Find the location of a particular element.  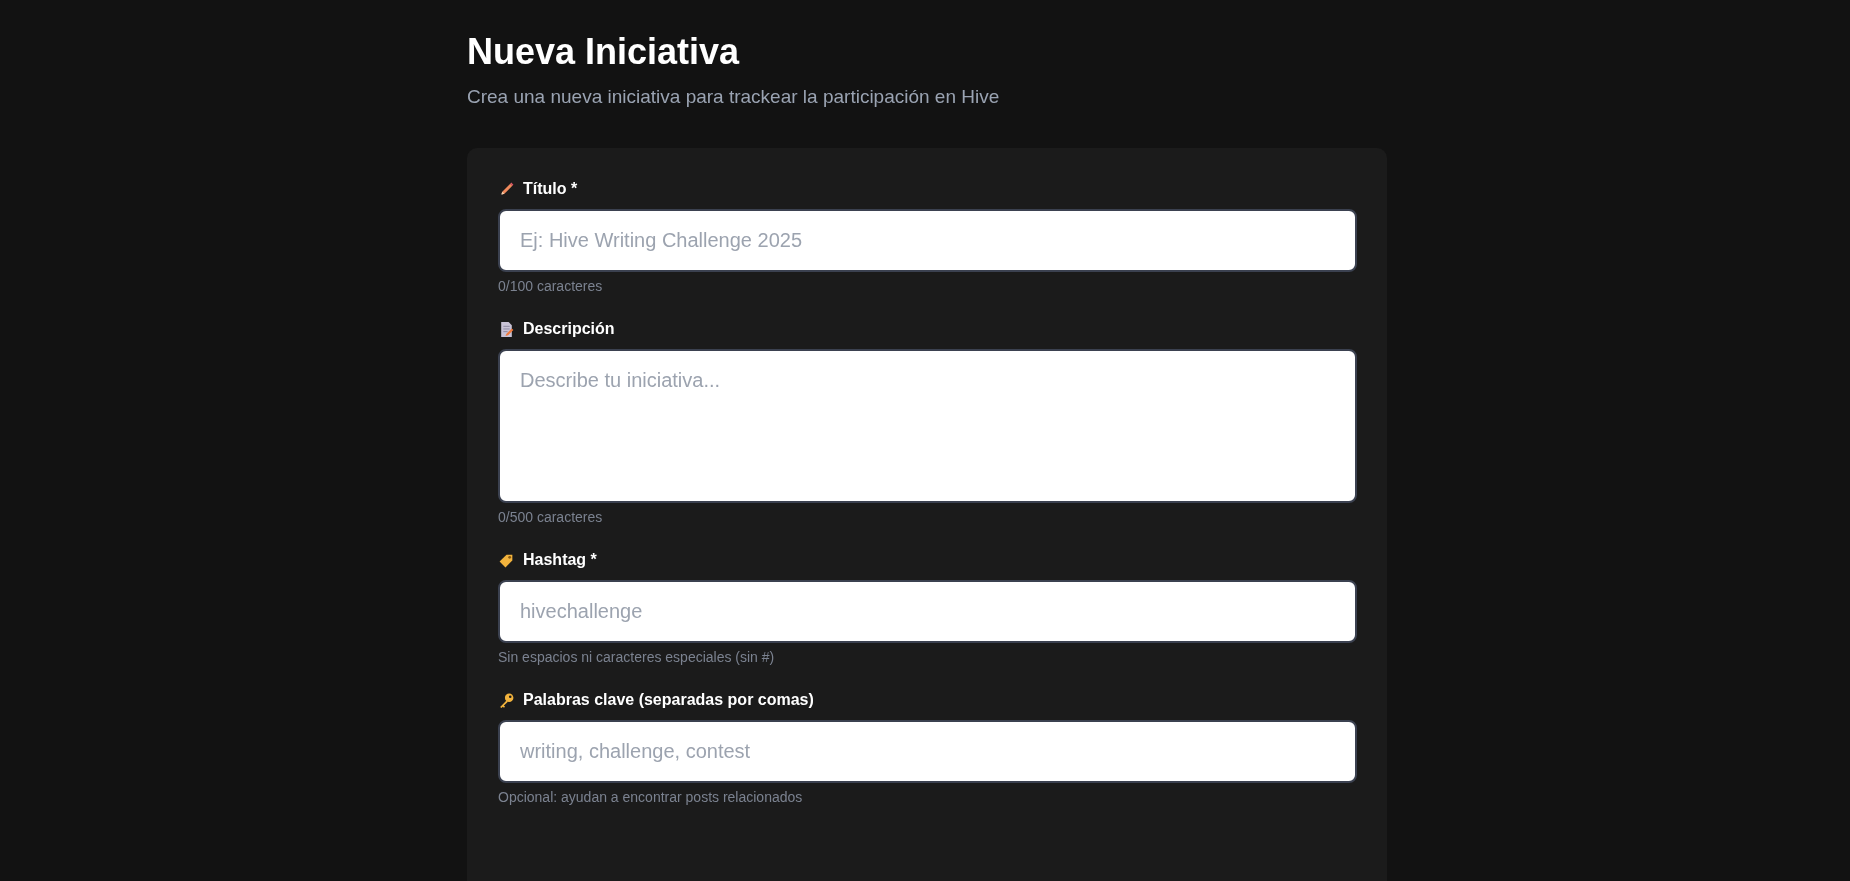

helper-text: Sin espacios ni caracteres especiales (sin #) is located at coordinates (637, 657).